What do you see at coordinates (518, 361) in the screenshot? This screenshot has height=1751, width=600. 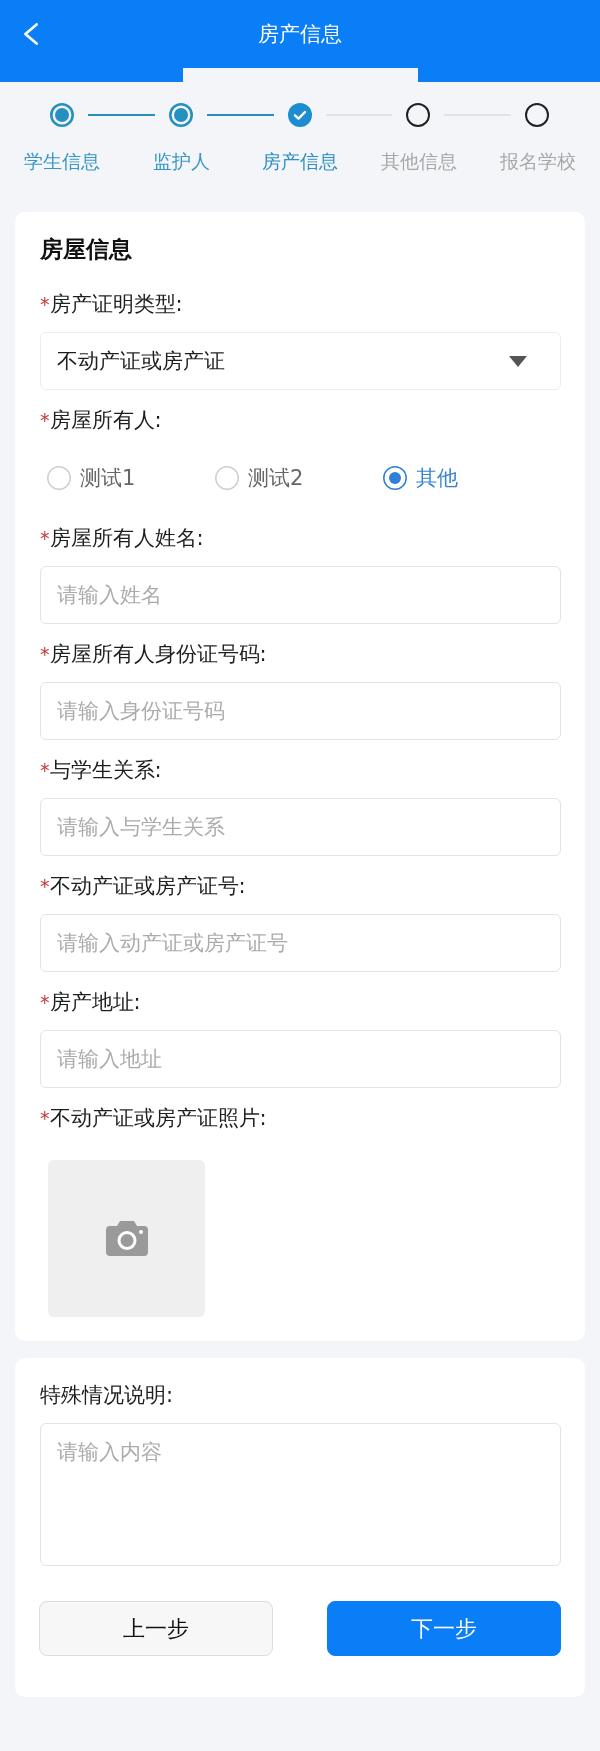 I see `caret-icon` at bounding box center [518, 361].